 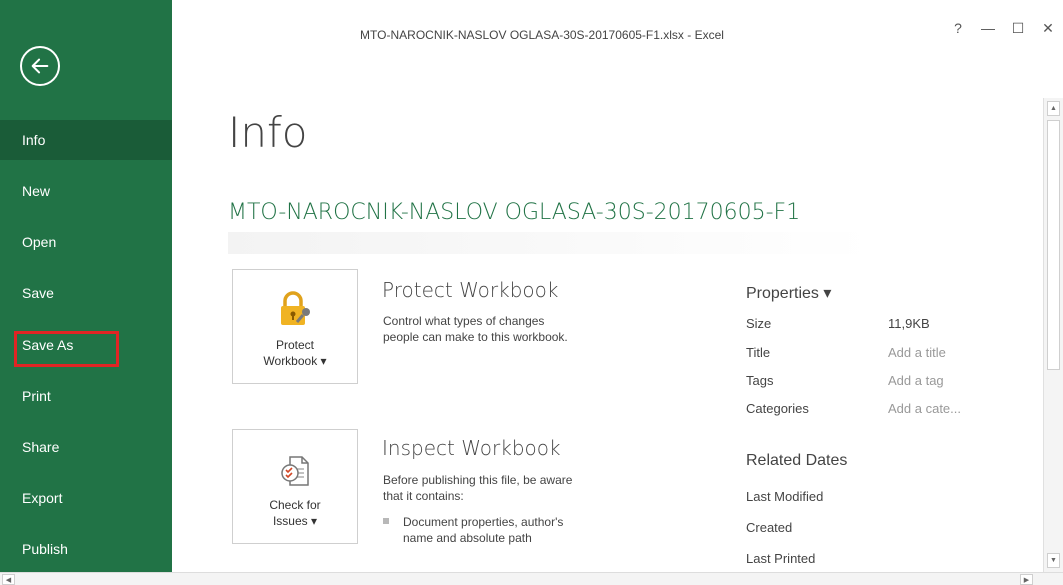 What do you see at coordinates (797, 460) in the screenshot?
I see `related-dates-title: Related Dates` at bounding box center [797, 460].